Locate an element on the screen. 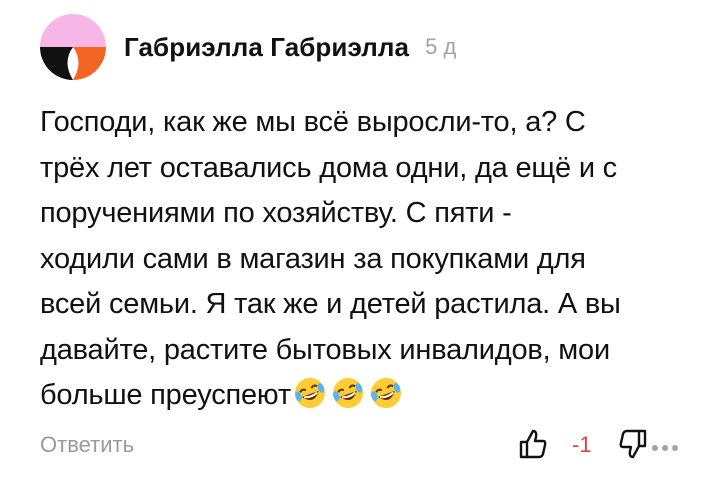 The height and width of the screenshot is (493, 720). comment-actions: Ответить -1 is located at coordinates (360, 446).